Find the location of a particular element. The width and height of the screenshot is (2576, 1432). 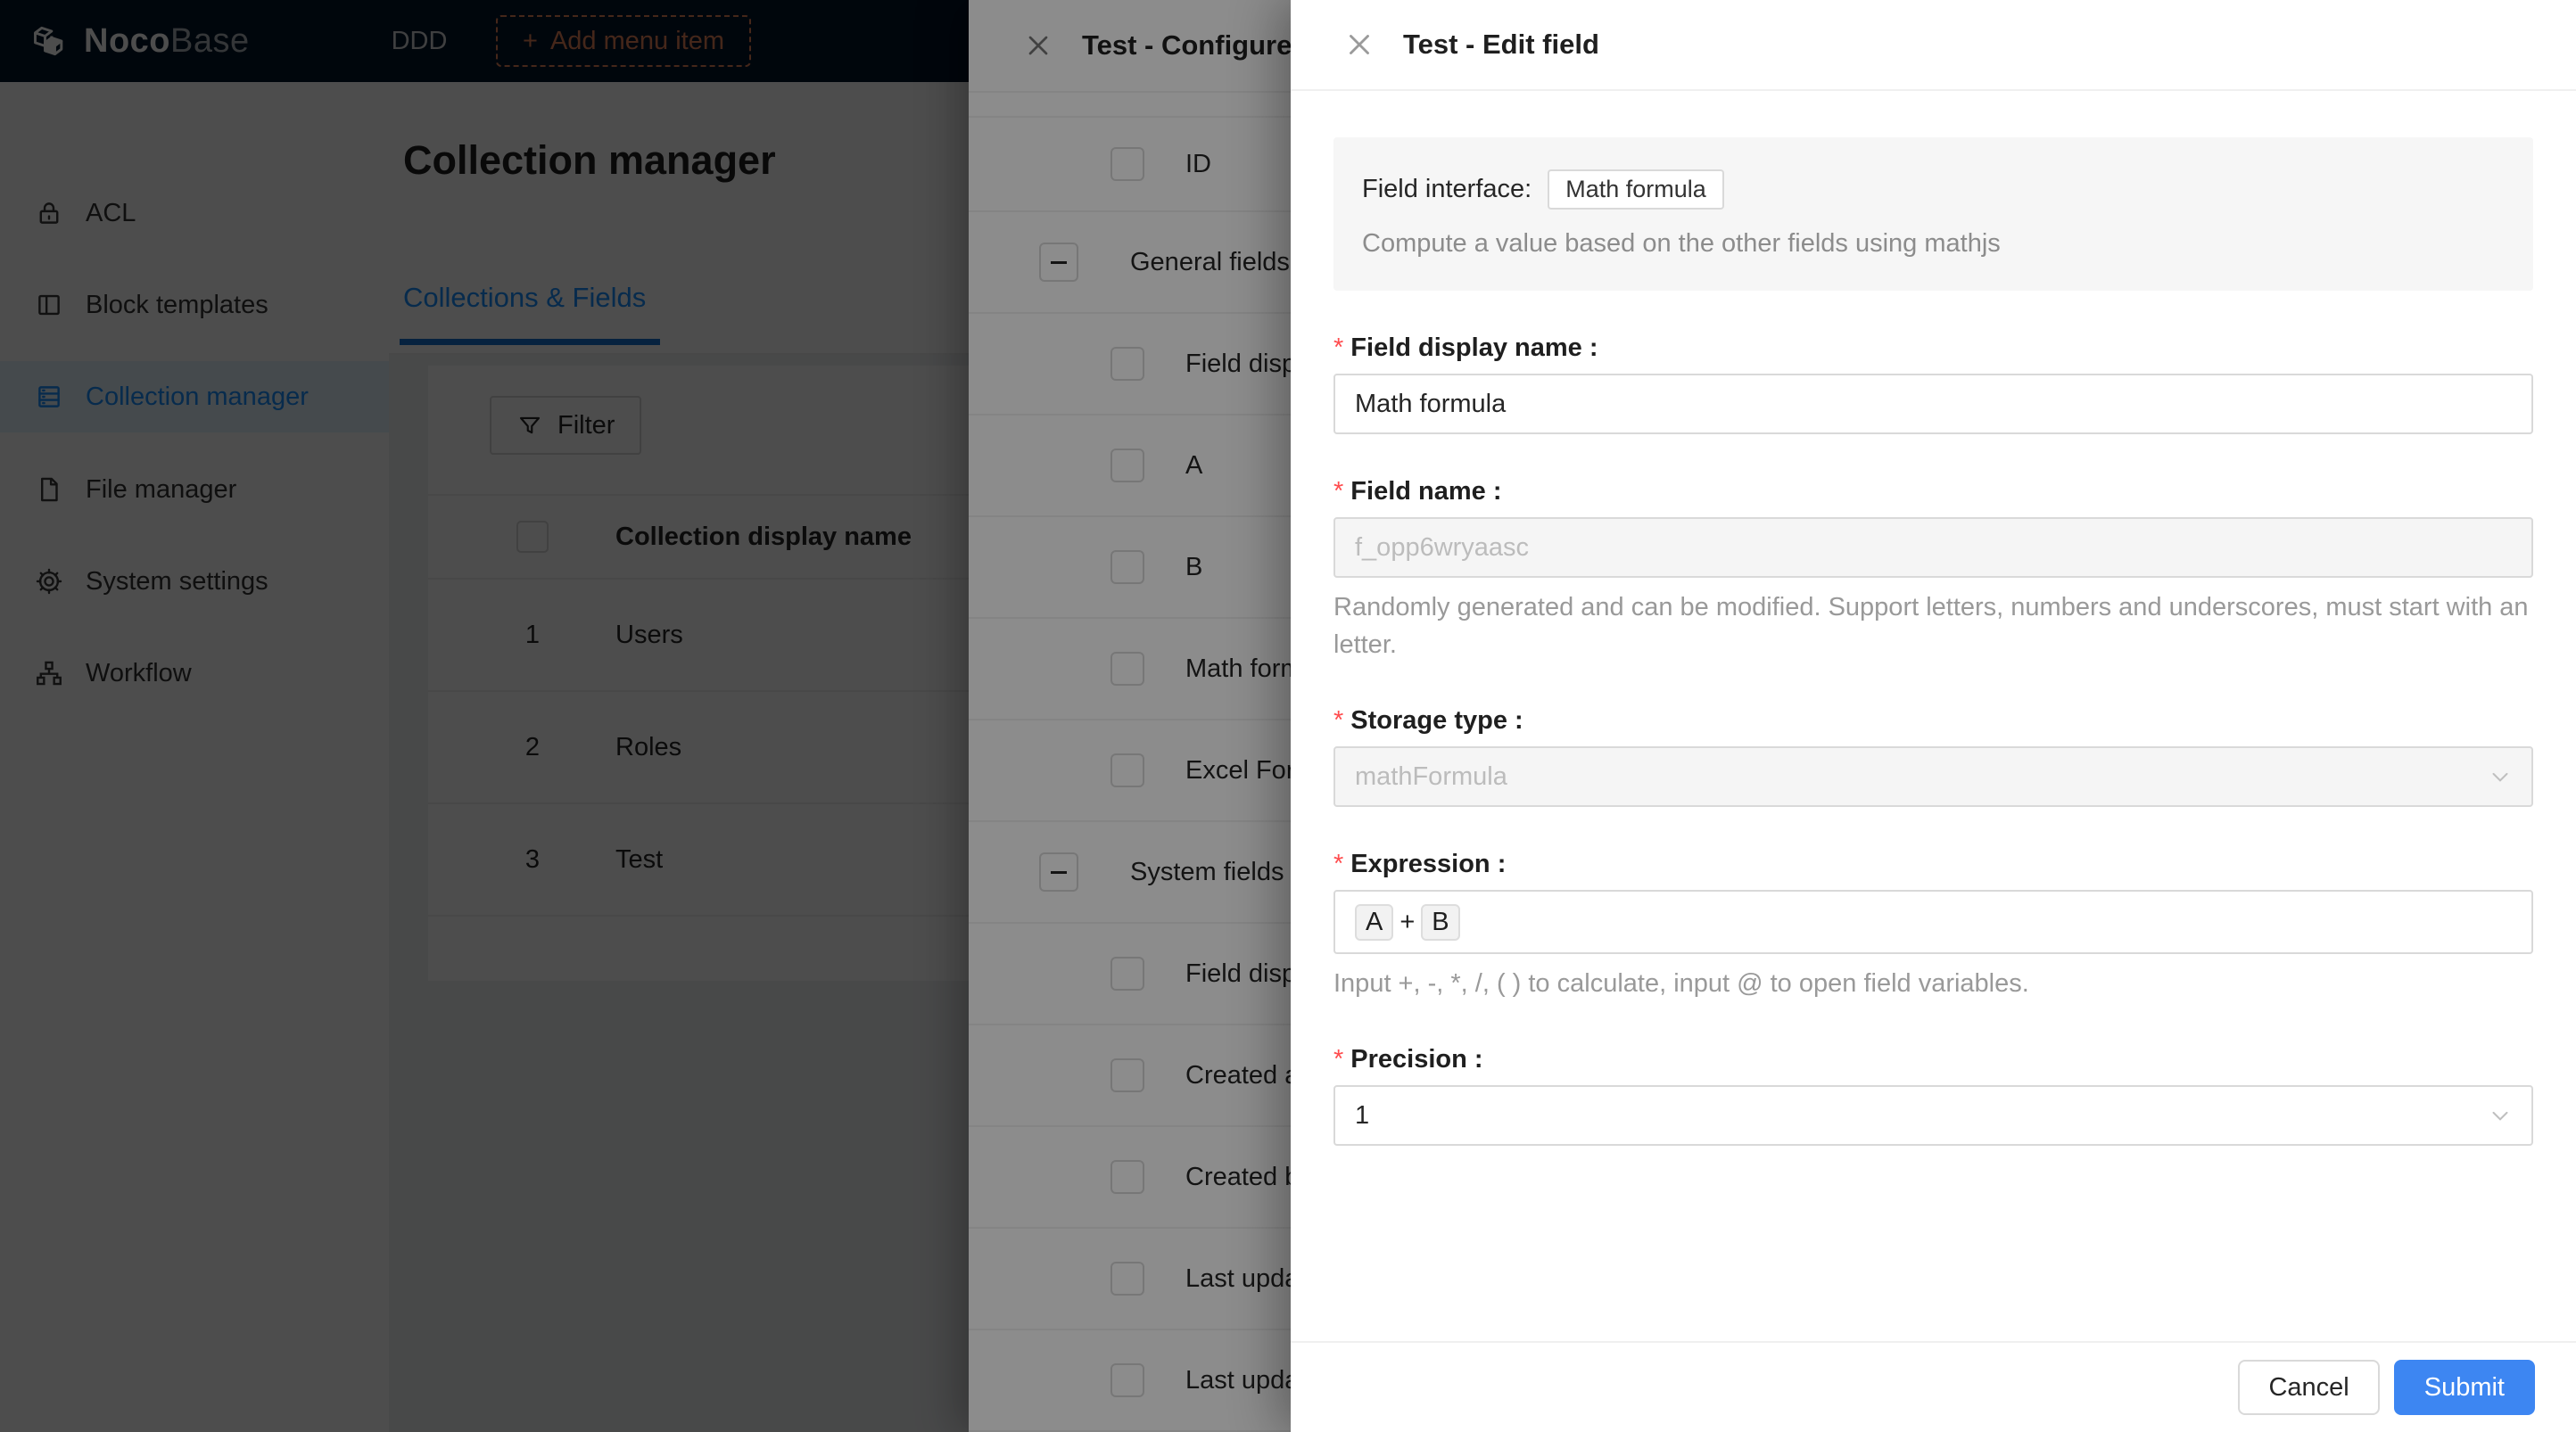

field-label: Precision : is located at coordinates (1417, 1059).